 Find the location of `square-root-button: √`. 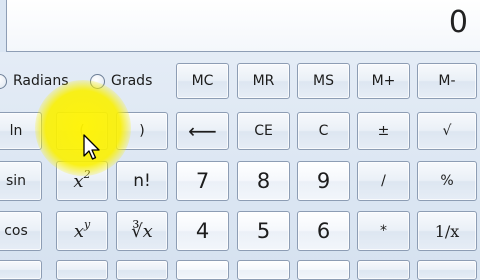

square-root-button: √ is located at coordinates (447, 131).